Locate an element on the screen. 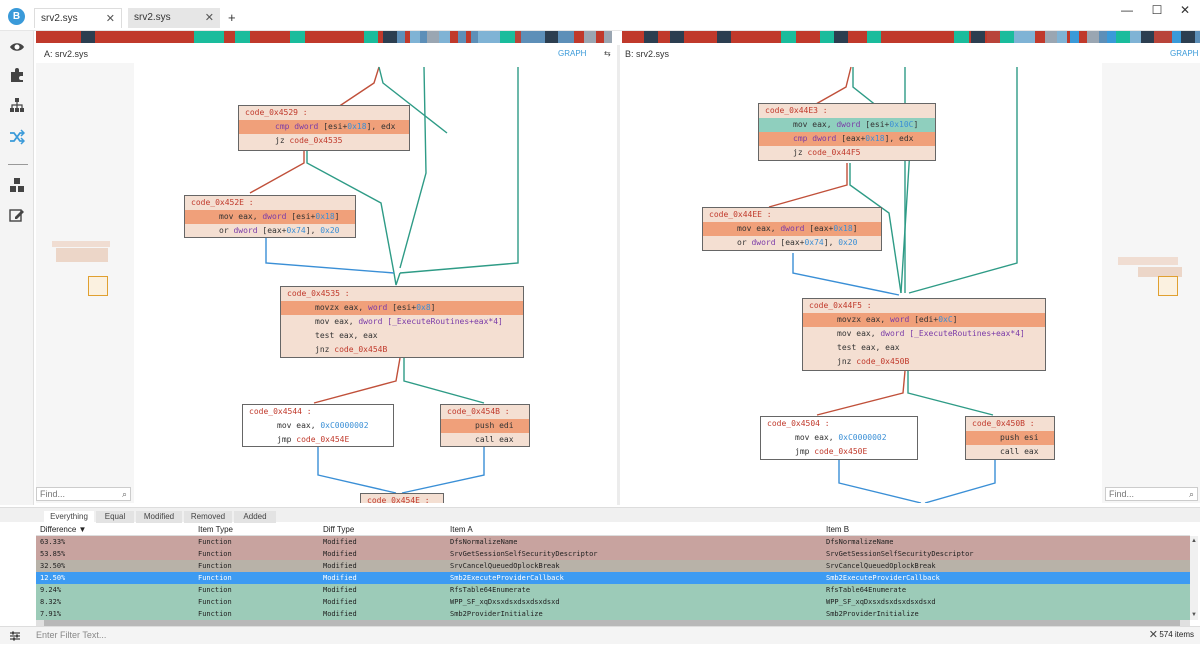  hierarchy-icon is located at coordinates (17, 106).